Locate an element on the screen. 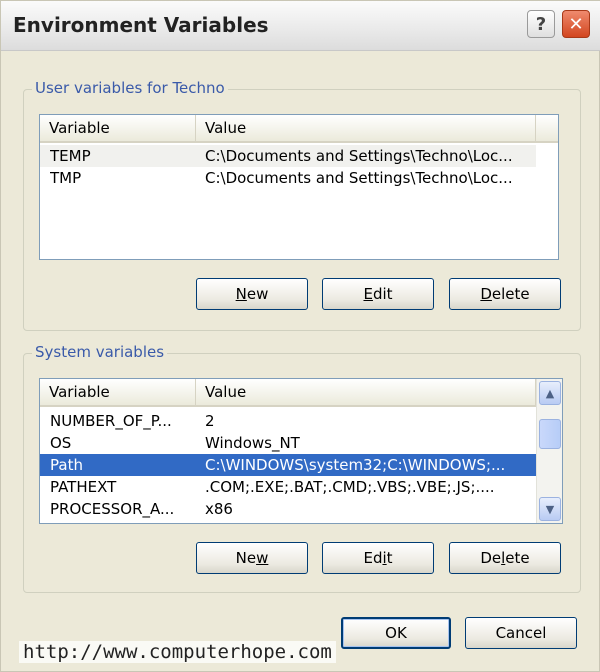 The height and width of the screenshot is (672, 600). variable-name: PATHEXT is located at coordinates (83, 487).